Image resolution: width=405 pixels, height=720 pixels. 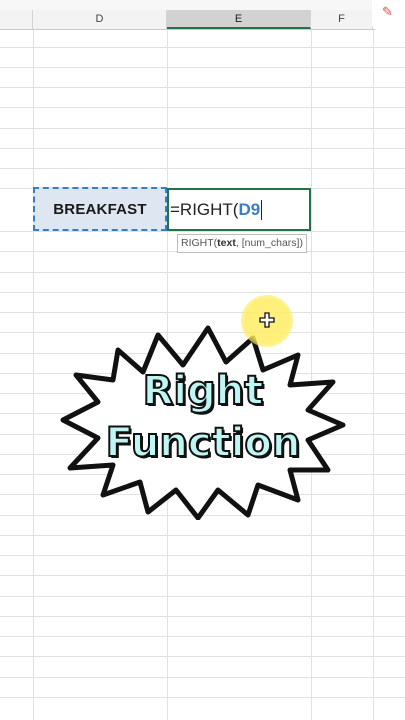 What do you see at coordinates (387, 11) in the screenshot?
I see `edit-icon: ✎` at bounding box center [387, 11].